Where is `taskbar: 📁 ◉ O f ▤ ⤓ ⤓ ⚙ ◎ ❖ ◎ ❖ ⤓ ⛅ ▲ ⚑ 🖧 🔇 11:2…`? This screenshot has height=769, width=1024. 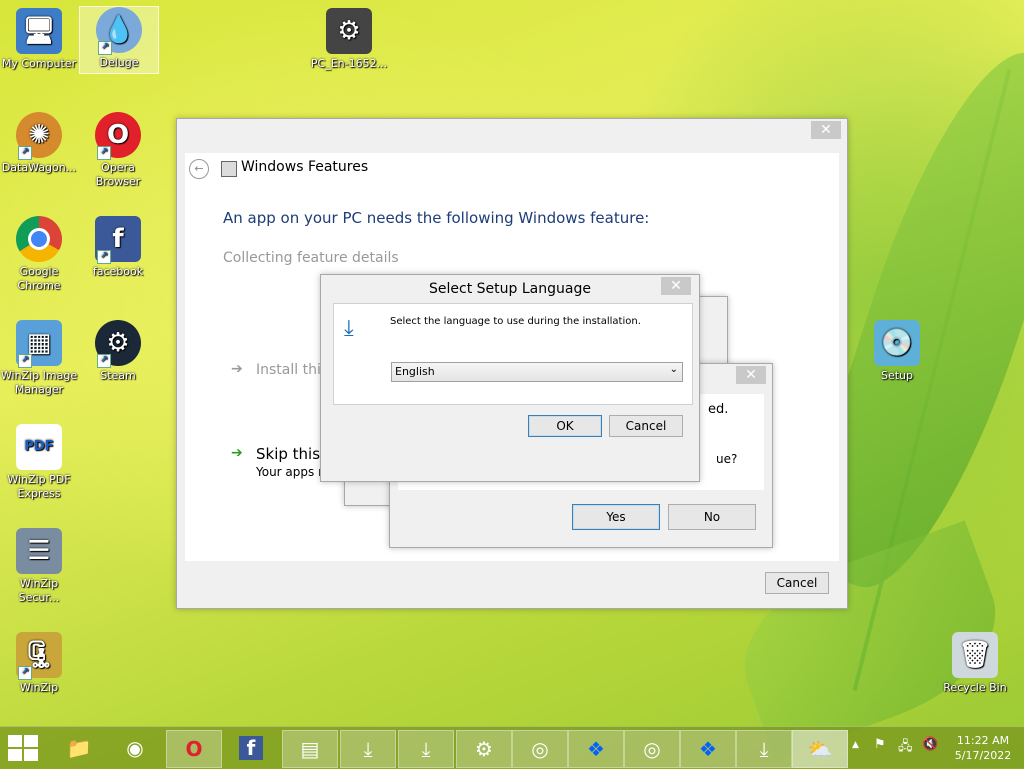
taskbar: 📁 ◉ O f ▤ ⤓ ⤓ ⚙ ◎ ❖ ◎ ❖ ⤓ ⛅ ▲ ⚑ 🖧 🔇 11:2… is located at coordinates (512, 747).